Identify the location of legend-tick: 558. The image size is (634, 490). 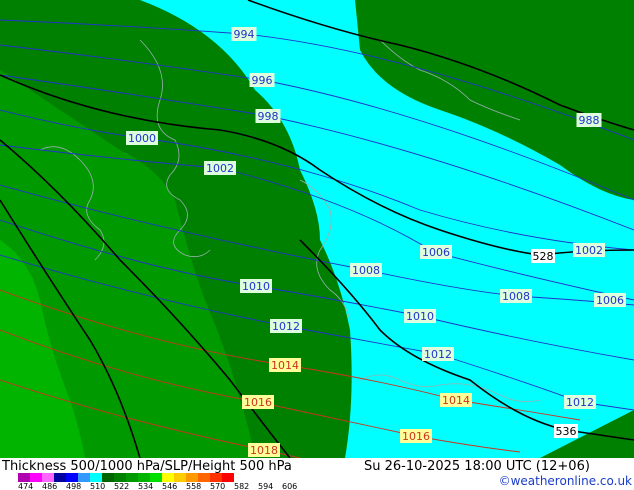
(194, 486).